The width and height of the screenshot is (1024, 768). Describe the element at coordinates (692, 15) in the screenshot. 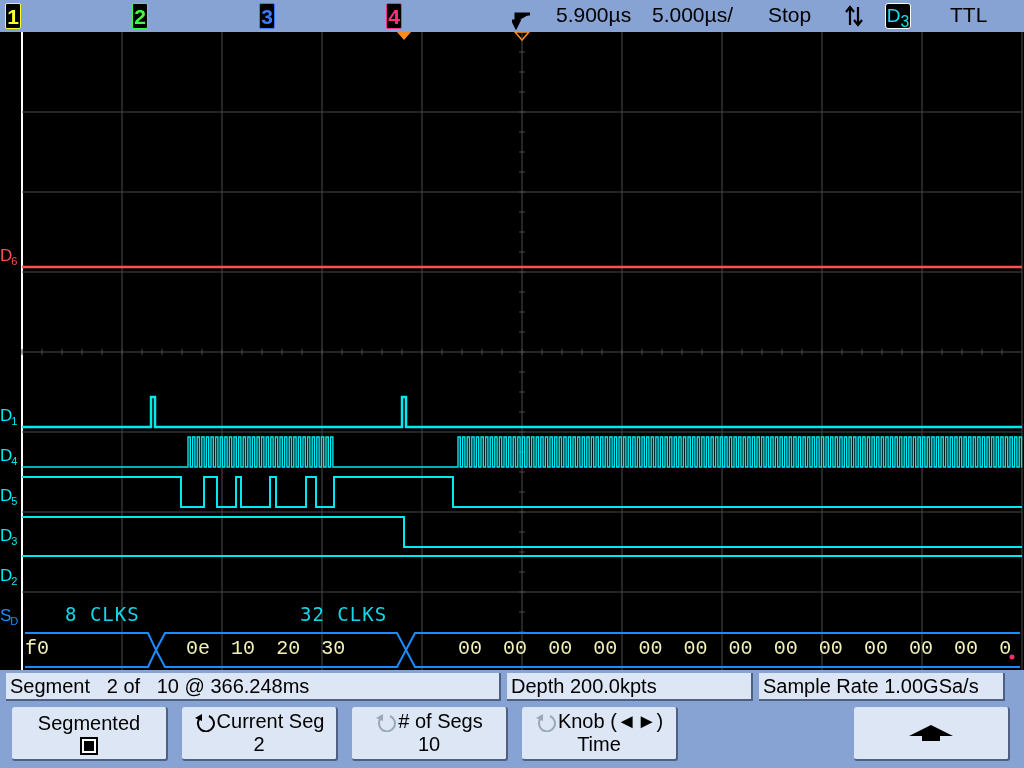

I see `time-per-division: 5.000µs/` at that location.